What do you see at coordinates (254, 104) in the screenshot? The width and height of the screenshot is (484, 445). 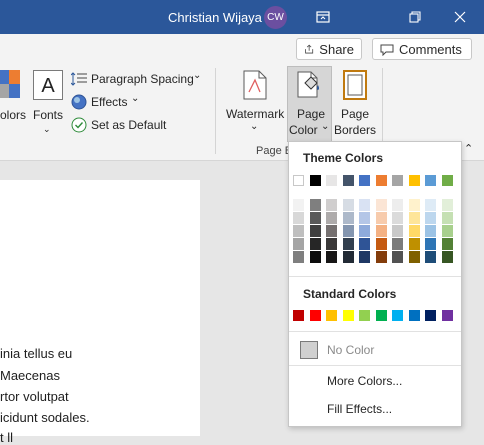 I see `watermark-button: Watermark ⌄` at bounding box center [254, 104].